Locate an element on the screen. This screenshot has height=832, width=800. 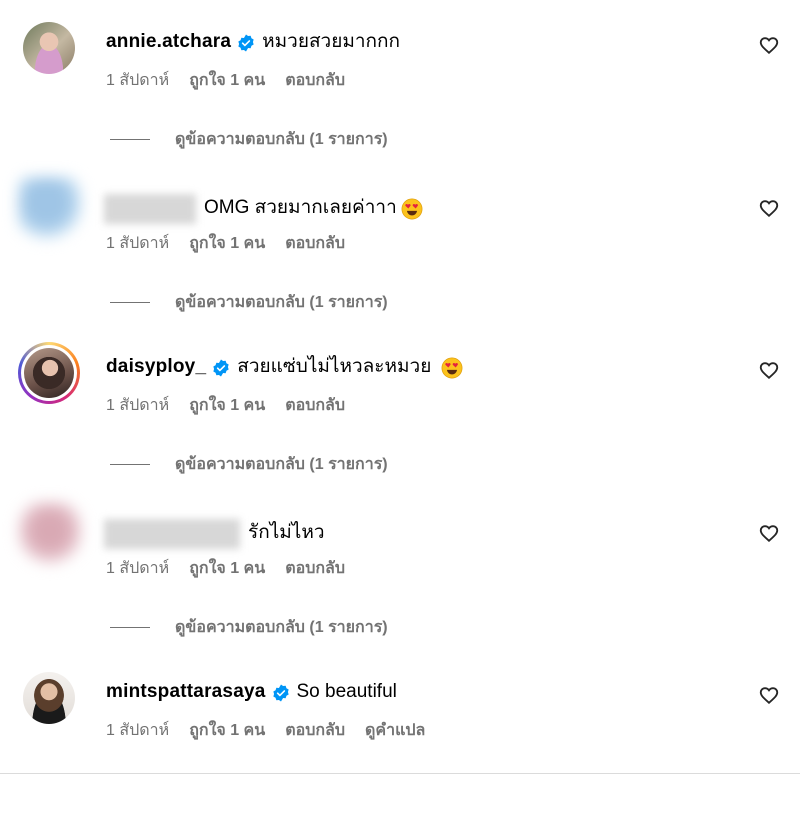
comment-username: annie.atchara is located at coordinates (168, 42).